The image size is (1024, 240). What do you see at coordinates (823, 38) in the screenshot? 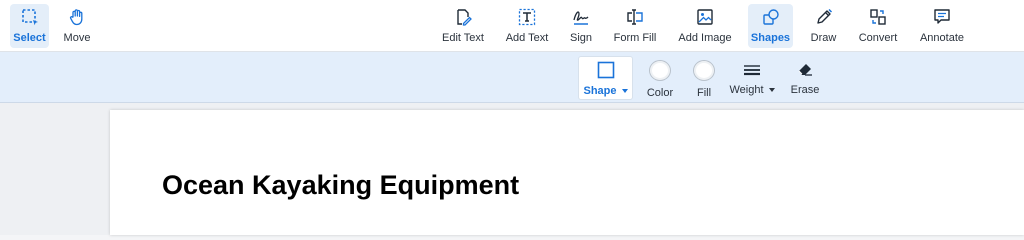
I see `draw-tool-label: Draw` at bounding box center [823, 38].